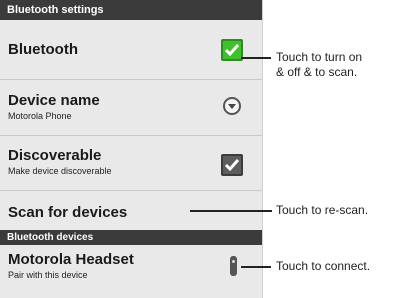  I want to click on discoverable-checkbox, so click(232, 165).